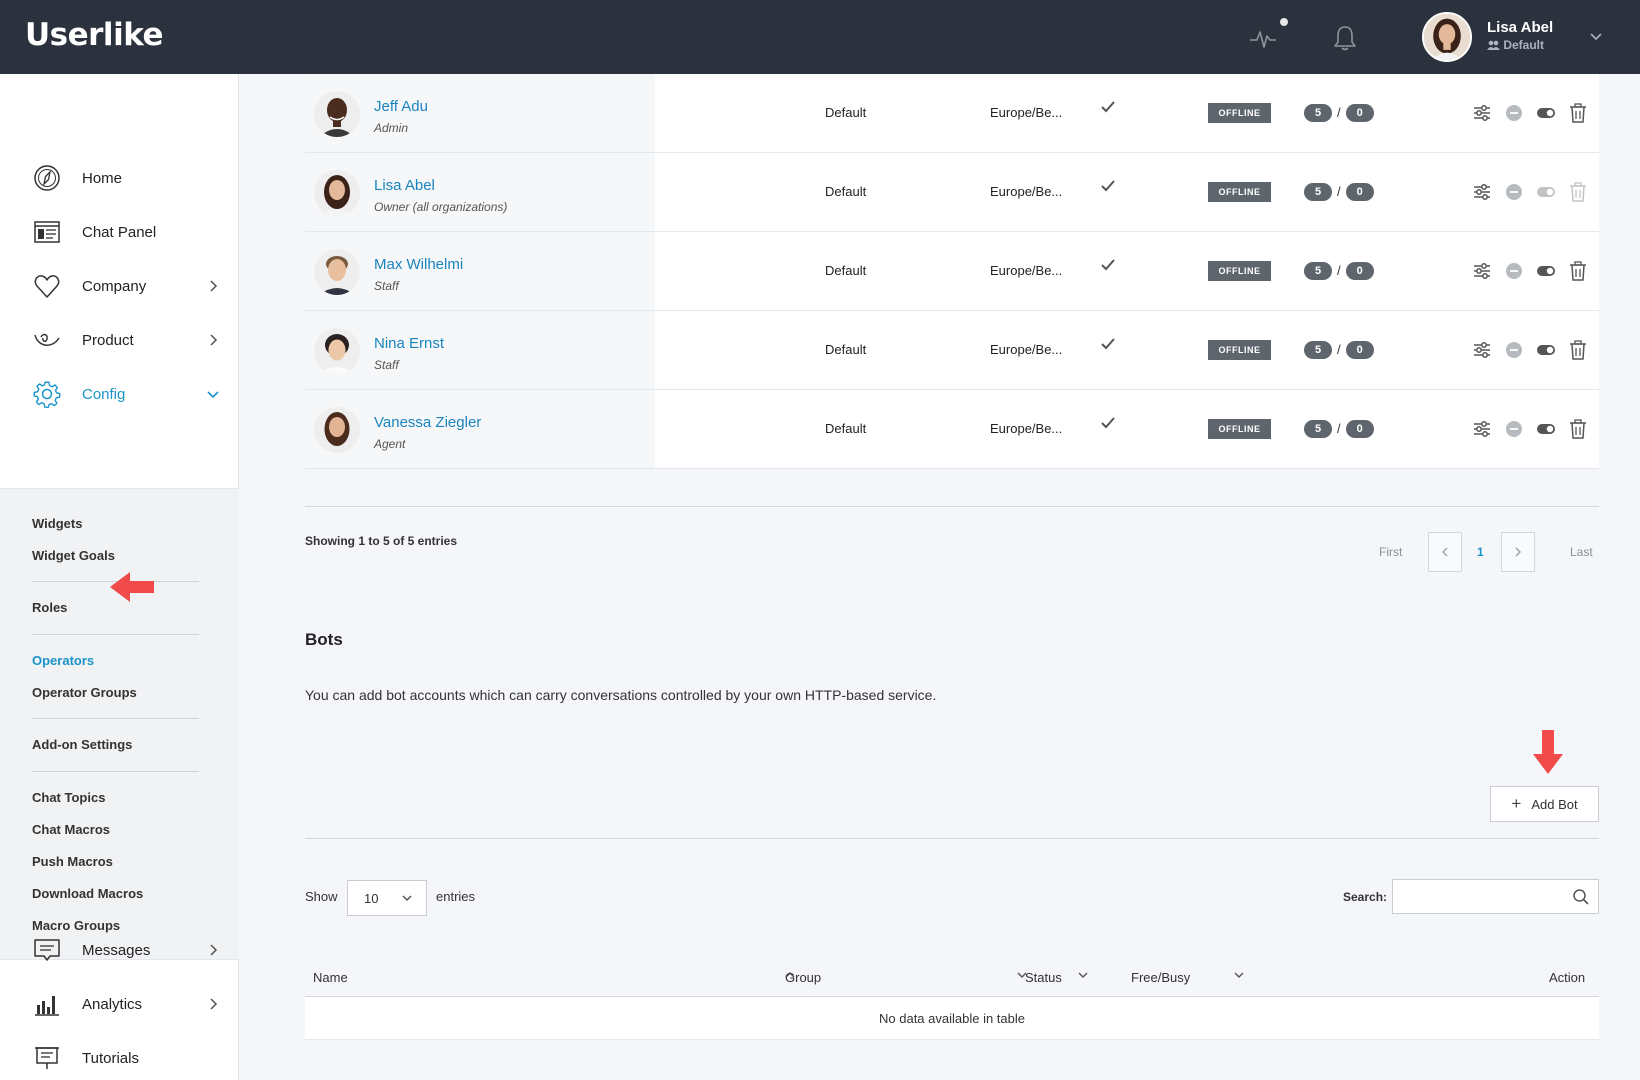 The height and width of the screenshot is (1080, 1640). I want to click on user-name: Lisa Abel, so click(1520, 27).